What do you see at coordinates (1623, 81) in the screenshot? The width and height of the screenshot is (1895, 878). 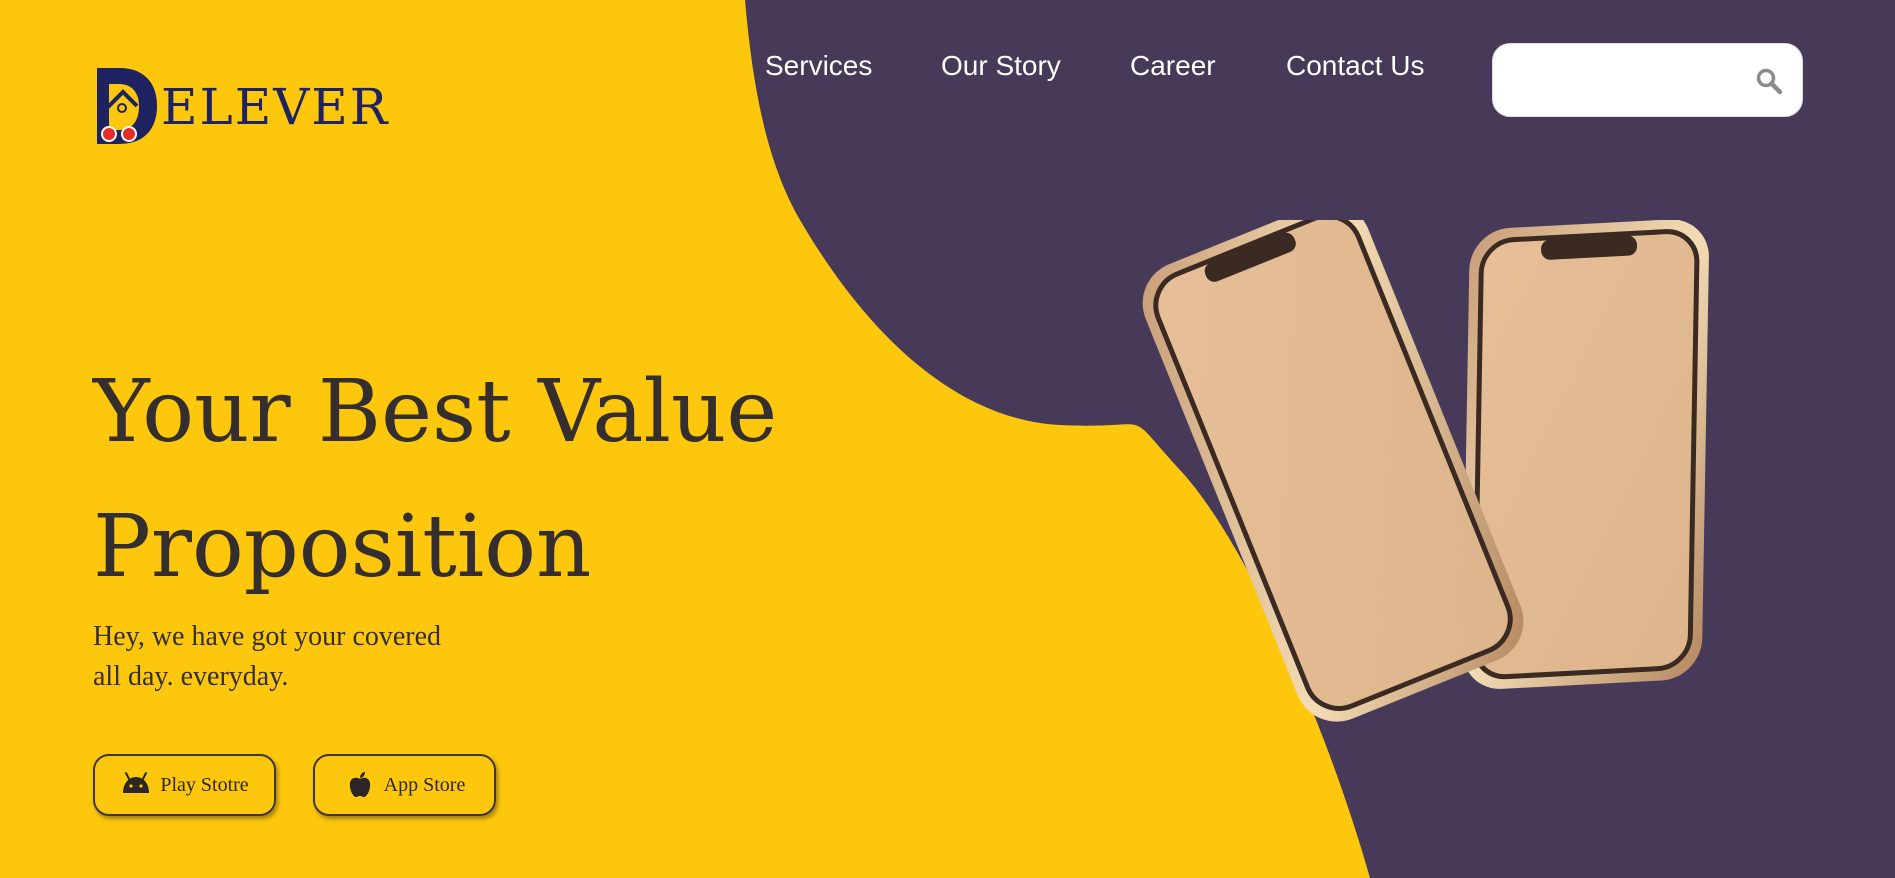 I see `search-input` at bounding box center [1623, 81].